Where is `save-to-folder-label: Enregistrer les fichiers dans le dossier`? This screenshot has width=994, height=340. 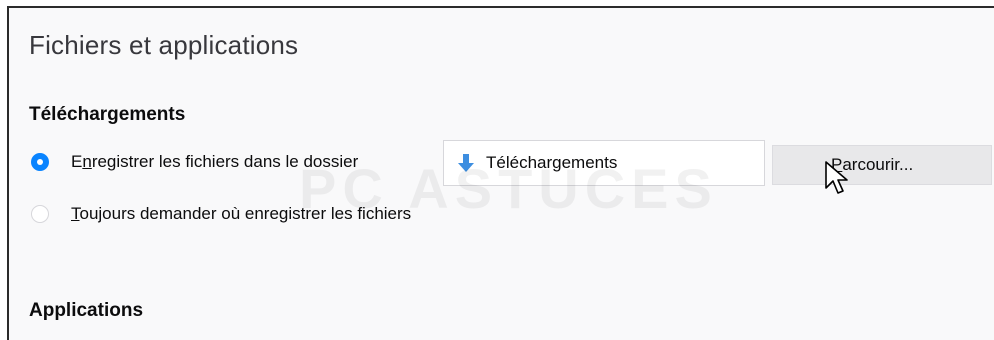
save-to-folder-label: Enregistrer les fichiers dans le dossier is located at coordinates (214, 162).